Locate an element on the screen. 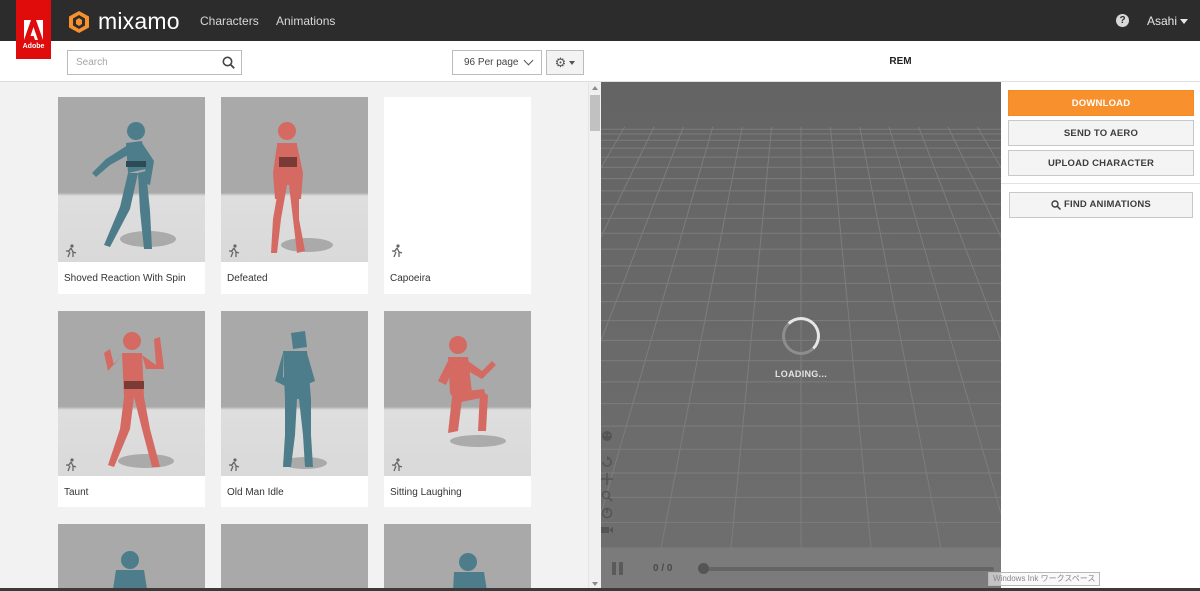  loading-spinner-icon is located at coordinates (801, 336).